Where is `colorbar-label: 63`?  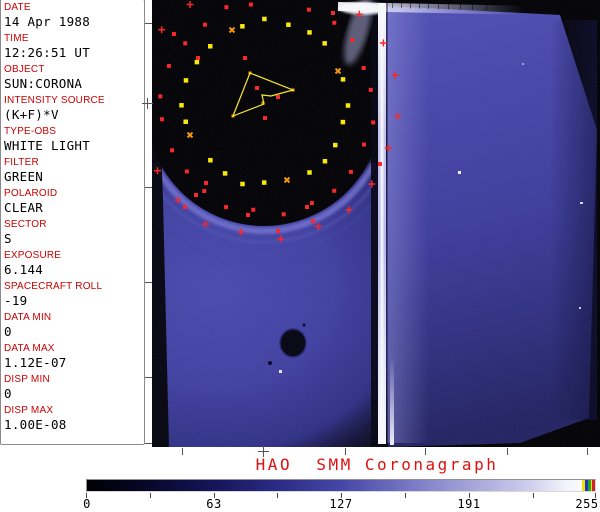 colorbar-label: 63 is located at coordinates (214, 504).